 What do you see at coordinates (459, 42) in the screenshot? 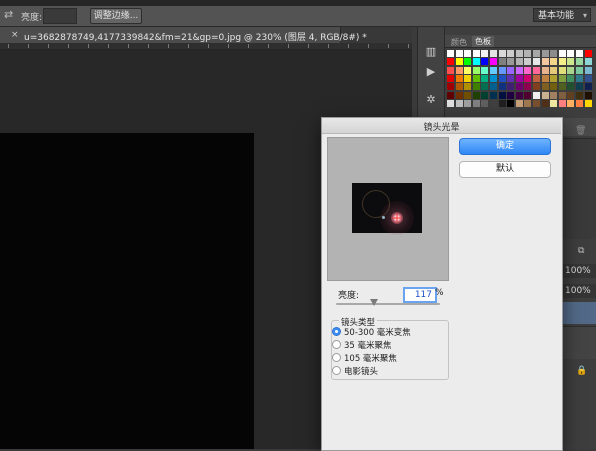
I see `tab-color: 颜色` at bounding box center [459, 42].